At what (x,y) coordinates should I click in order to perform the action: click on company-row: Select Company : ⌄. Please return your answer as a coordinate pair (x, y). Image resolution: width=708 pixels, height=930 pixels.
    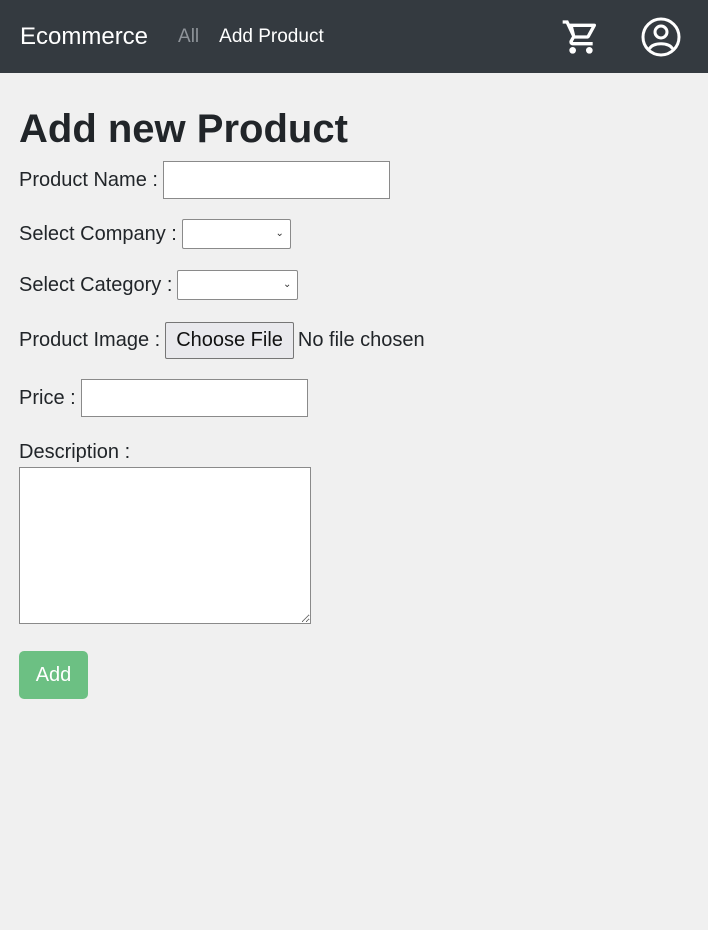
    Looking at the image, I should click on (155, 234).